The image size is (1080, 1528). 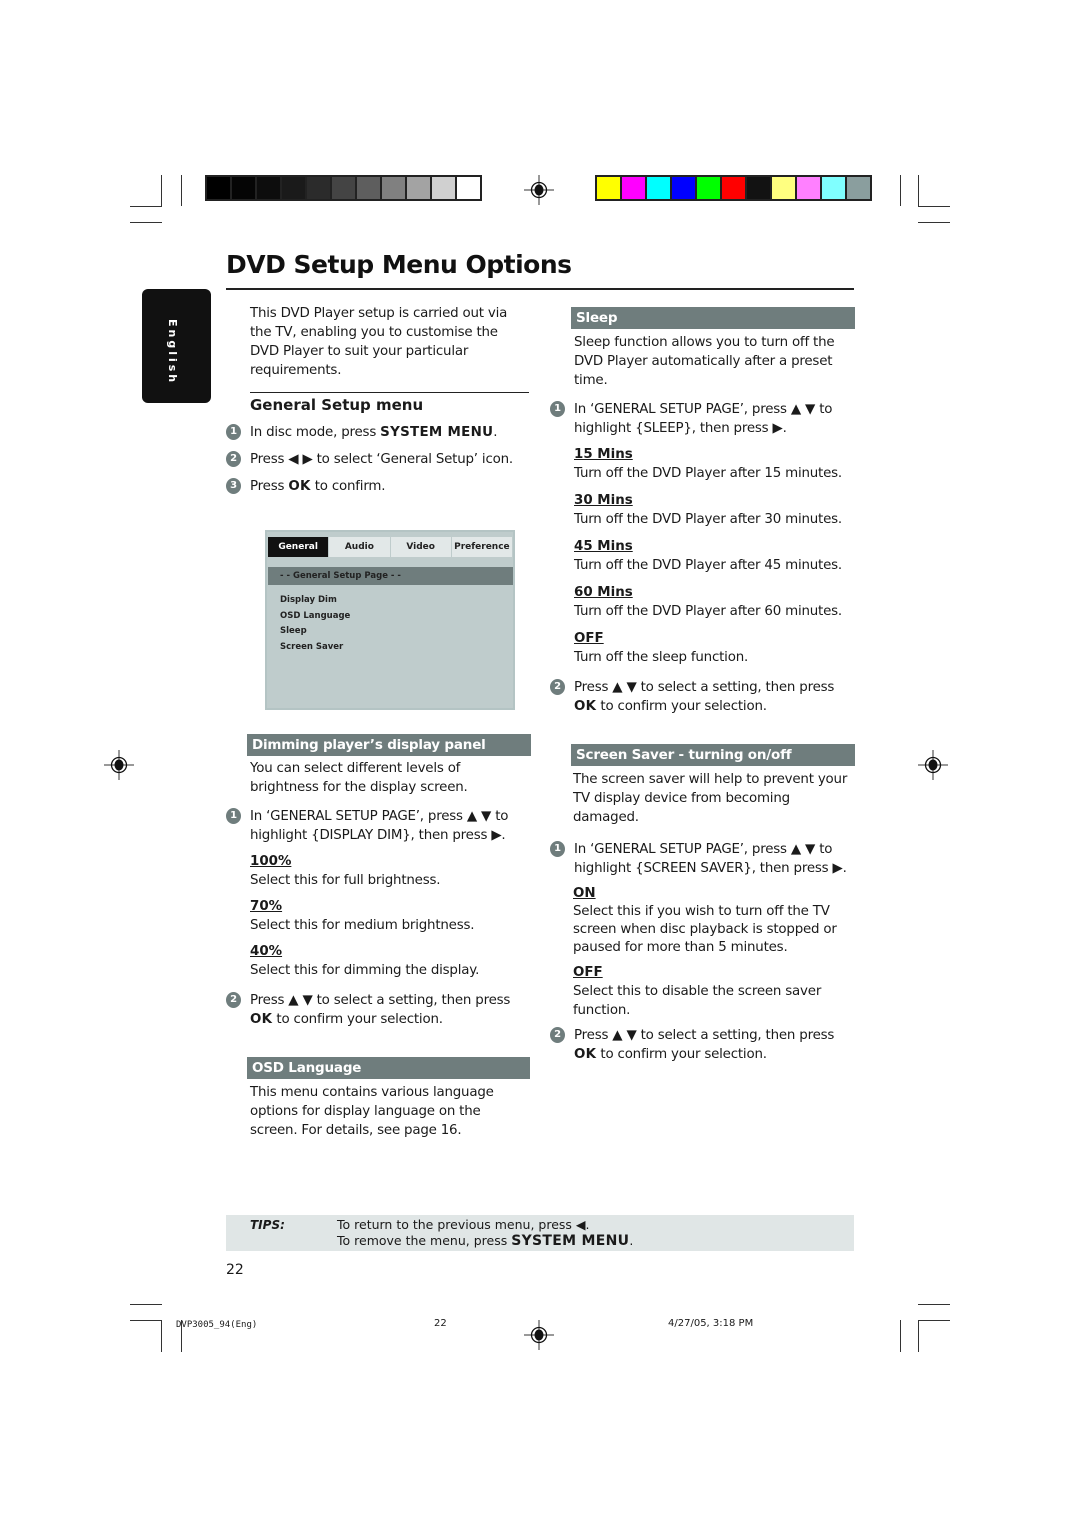 What do you see at coordinates (661, 657) in the screenshot?
I see `option-desc: Turn off the sleep function.` at bounding box center [661, 657].